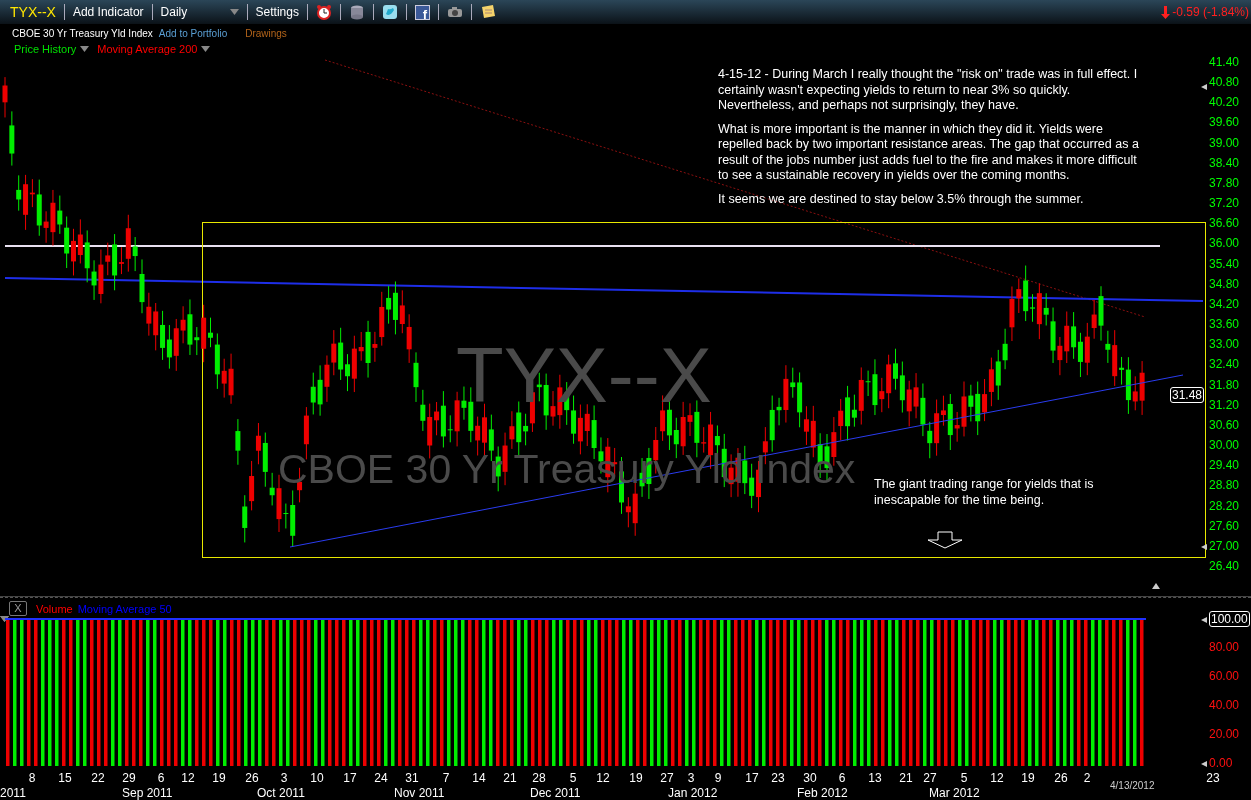 This screenshot has width=1251, height=800. I want to click on add-indicator-button: Add Indicator, so click(108, 12).